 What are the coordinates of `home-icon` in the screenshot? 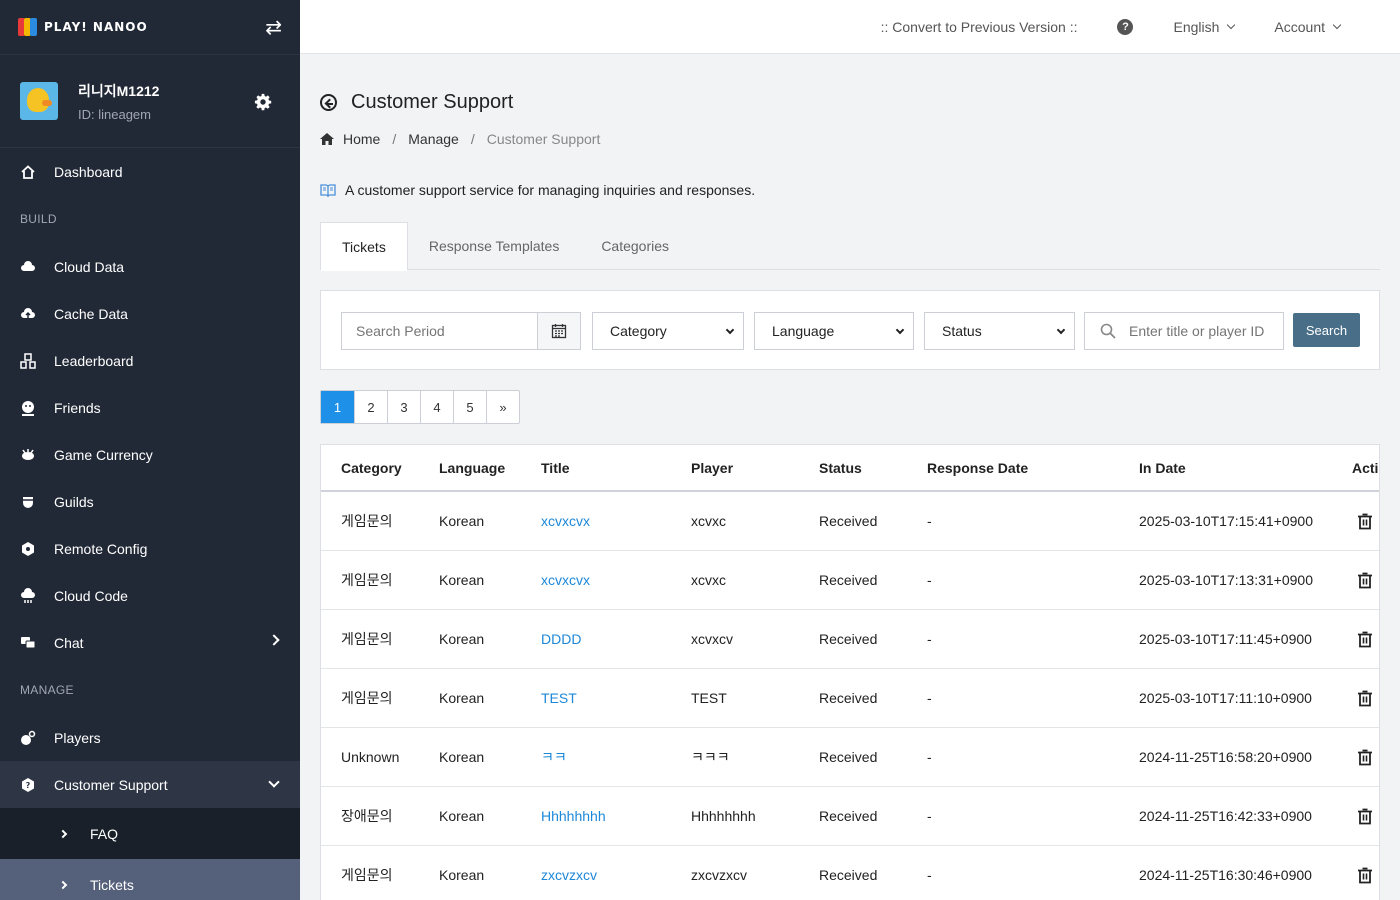 It's located at (327, 139).